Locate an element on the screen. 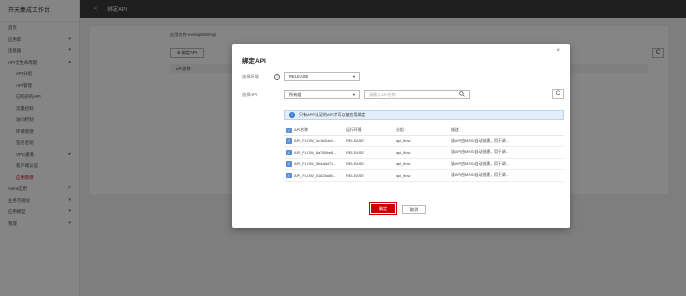 The width and height of the screenshot is (686, 296). group-select: 所有组 ▾ is located at coordinates (322, 94).